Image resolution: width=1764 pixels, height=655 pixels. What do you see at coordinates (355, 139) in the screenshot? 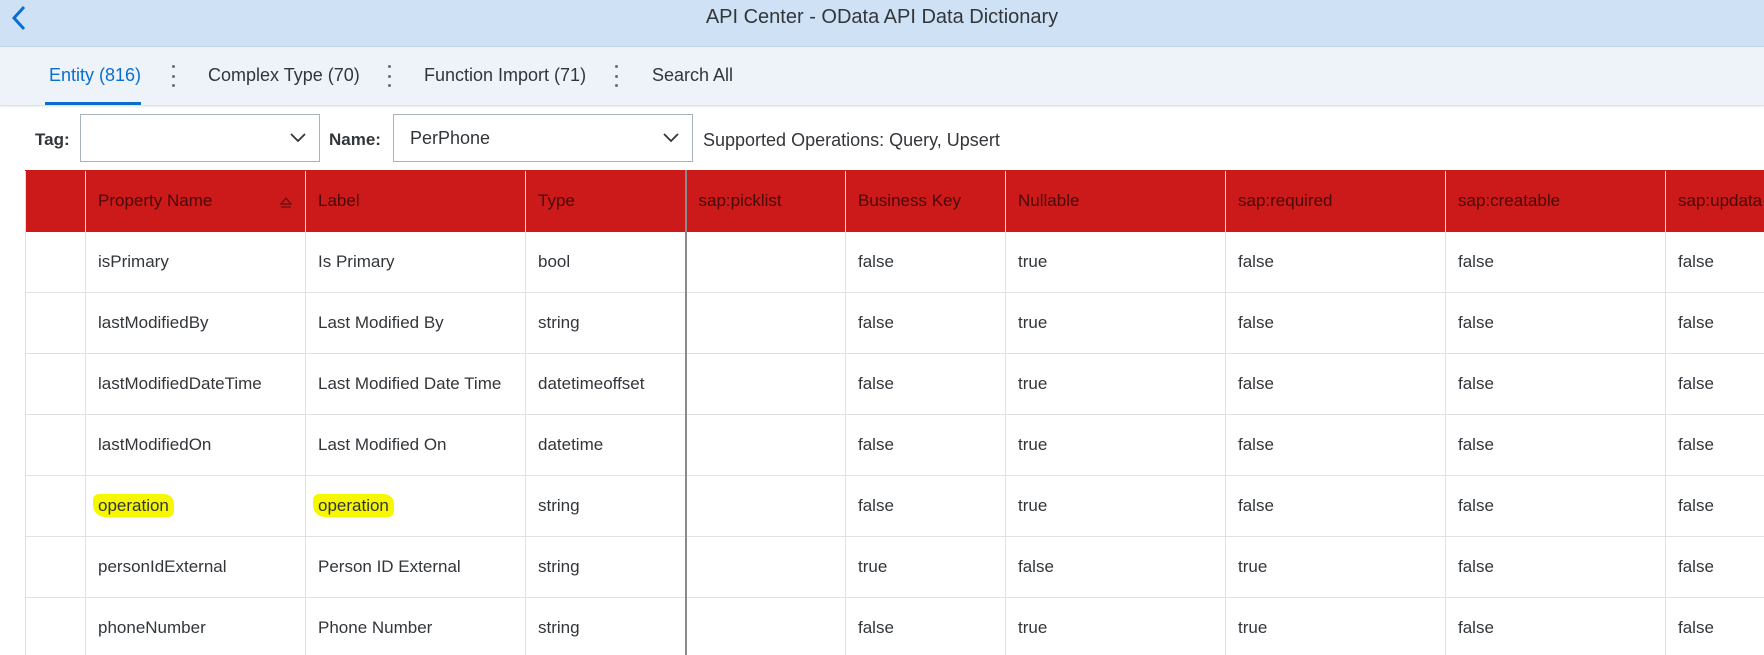
I see `name-label: Name:` at bounding box center [355, 139].